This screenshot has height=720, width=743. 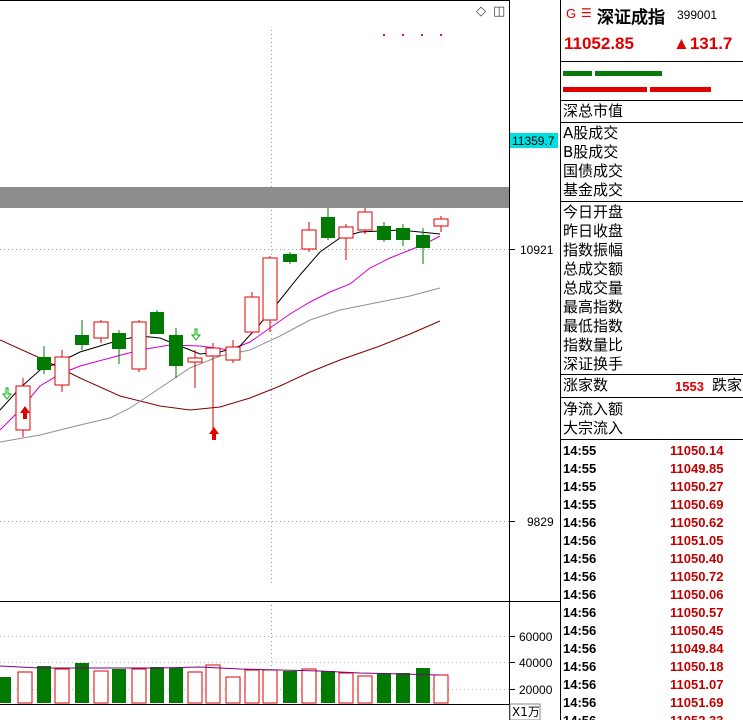 I want to click on info-label: A股成交, so click(x=591, y=133).